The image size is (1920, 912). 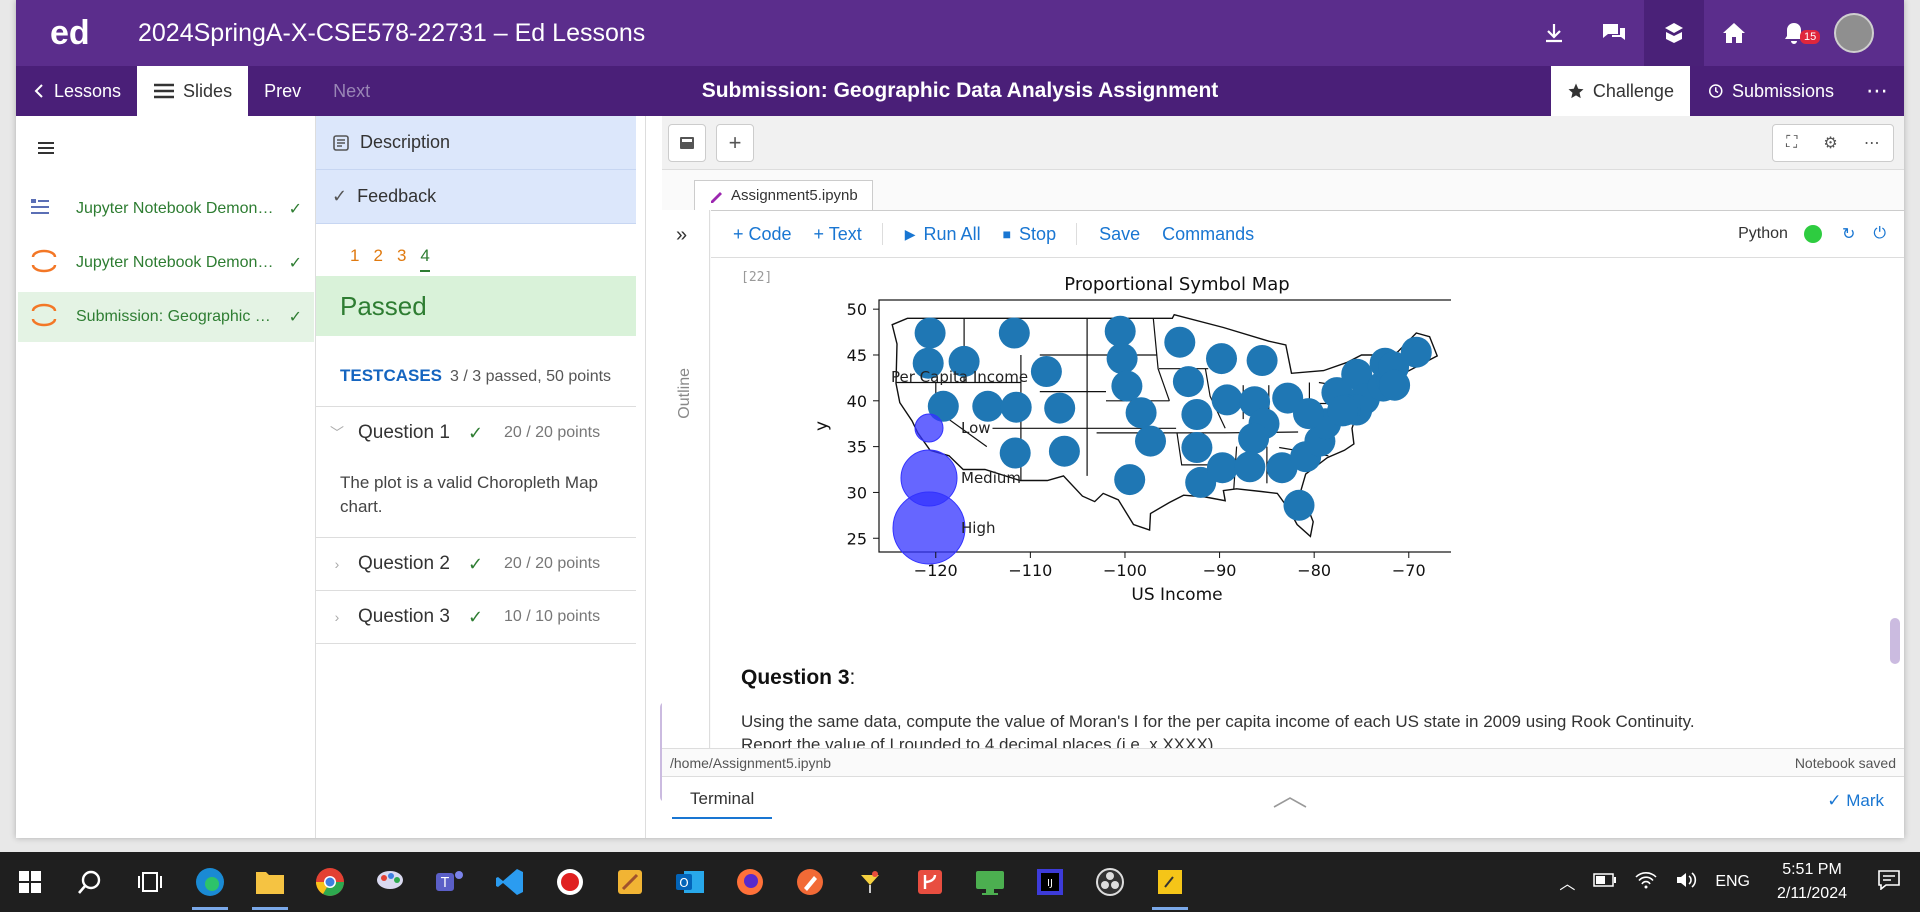 I want to click on lessons-back-button: Lessons, so click(x=76, y=91).